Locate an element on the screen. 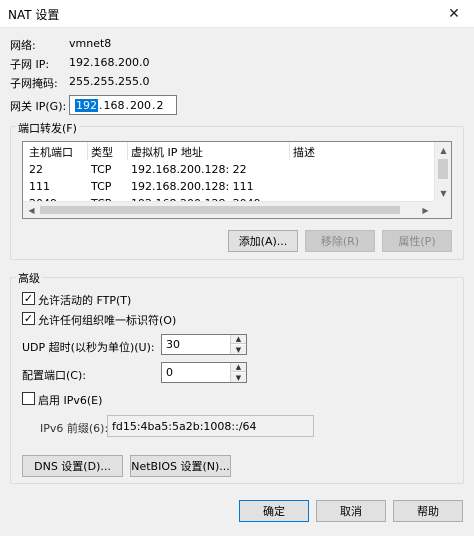  column-description: 描述 is located at coordinates (304, 152).